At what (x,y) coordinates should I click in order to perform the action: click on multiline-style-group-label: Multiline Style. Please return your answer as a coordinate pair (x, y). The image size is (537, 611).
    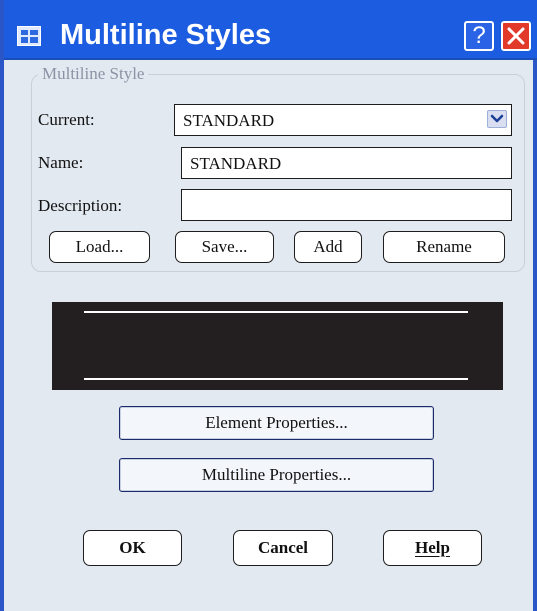
    Looking at the image, I should click on (93, 74).